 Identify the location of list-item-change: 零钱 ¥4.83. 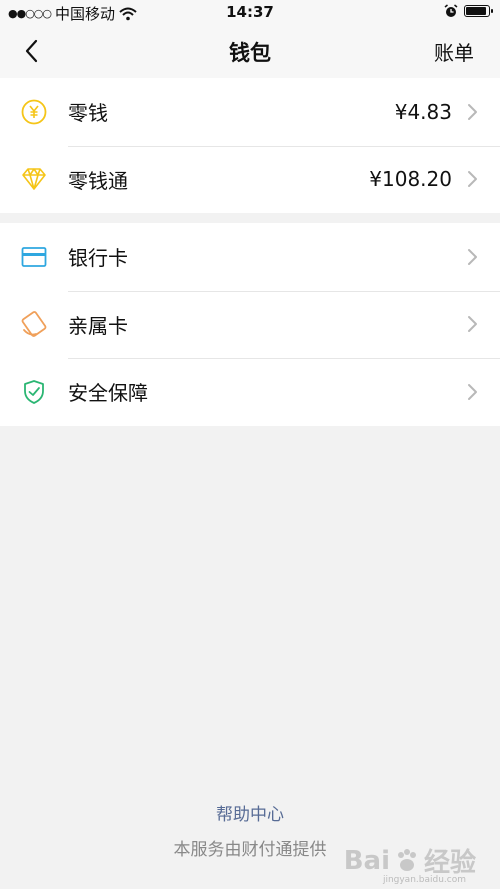
(250, 112).